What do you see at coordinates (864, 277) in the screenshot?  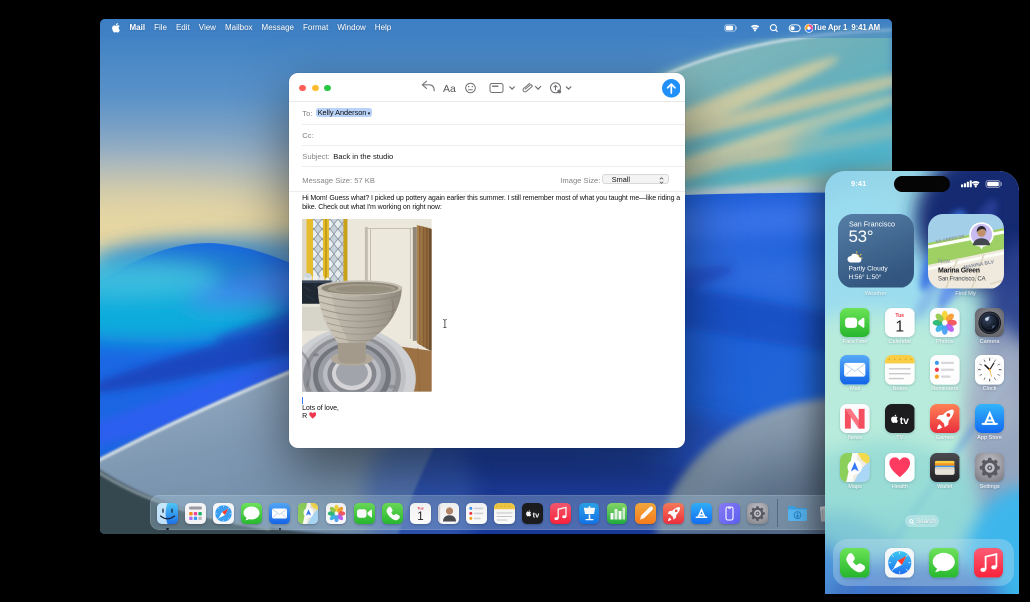 I see `svg-text: H:56° L:50°` at bounding box center [864, 277].